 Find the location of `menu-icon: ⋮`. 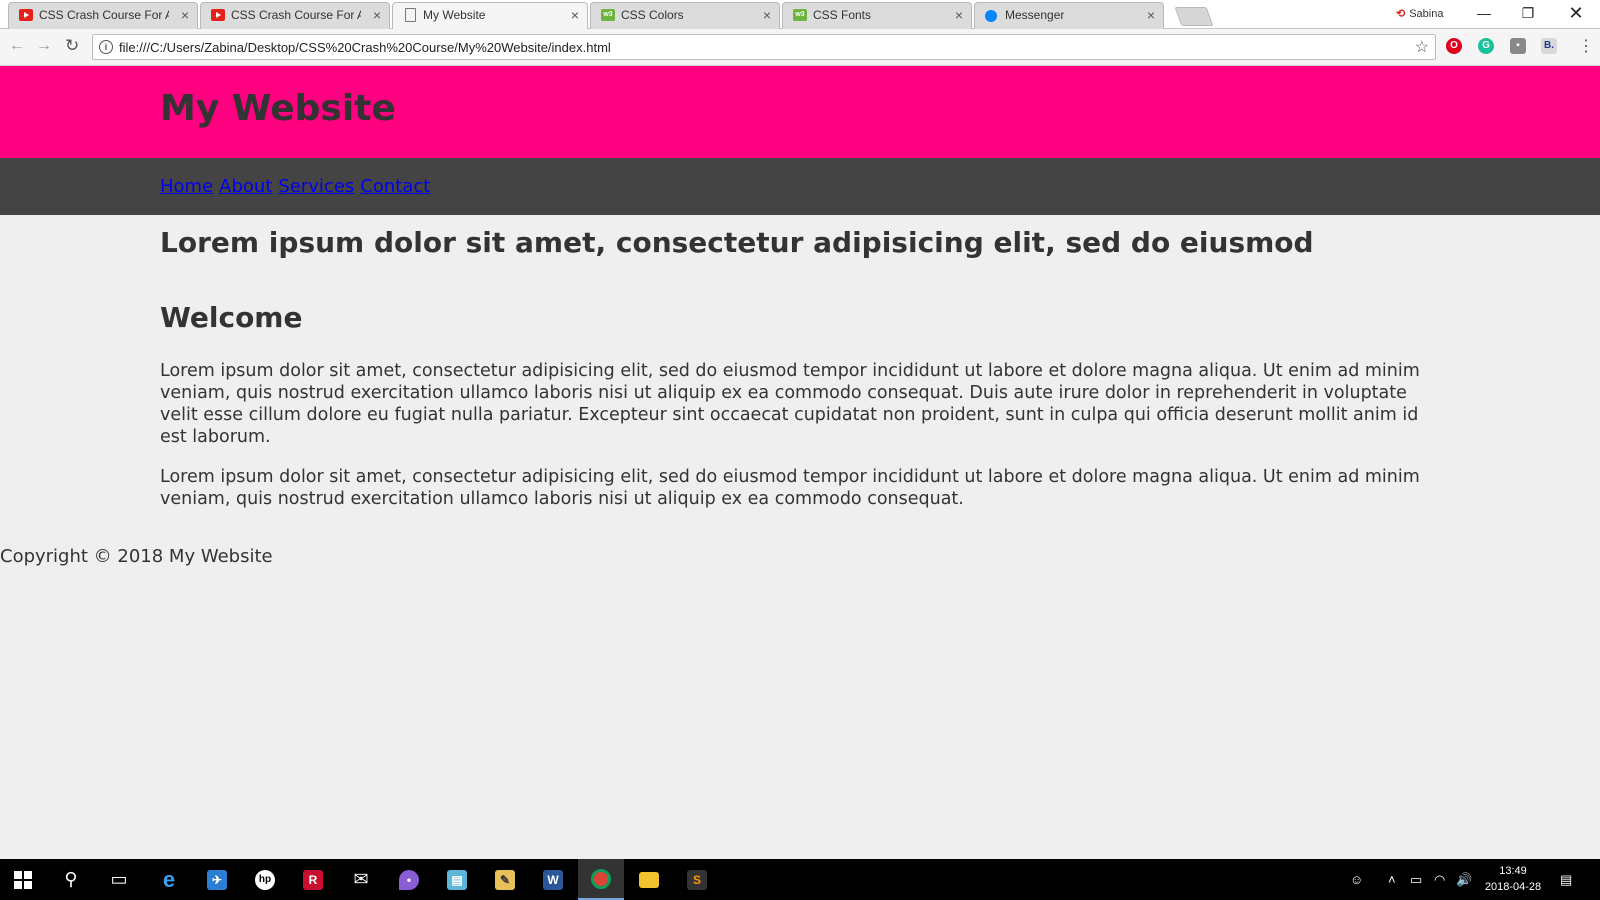

menu-icon: ⋮ is located at coordinates (1586, 46).